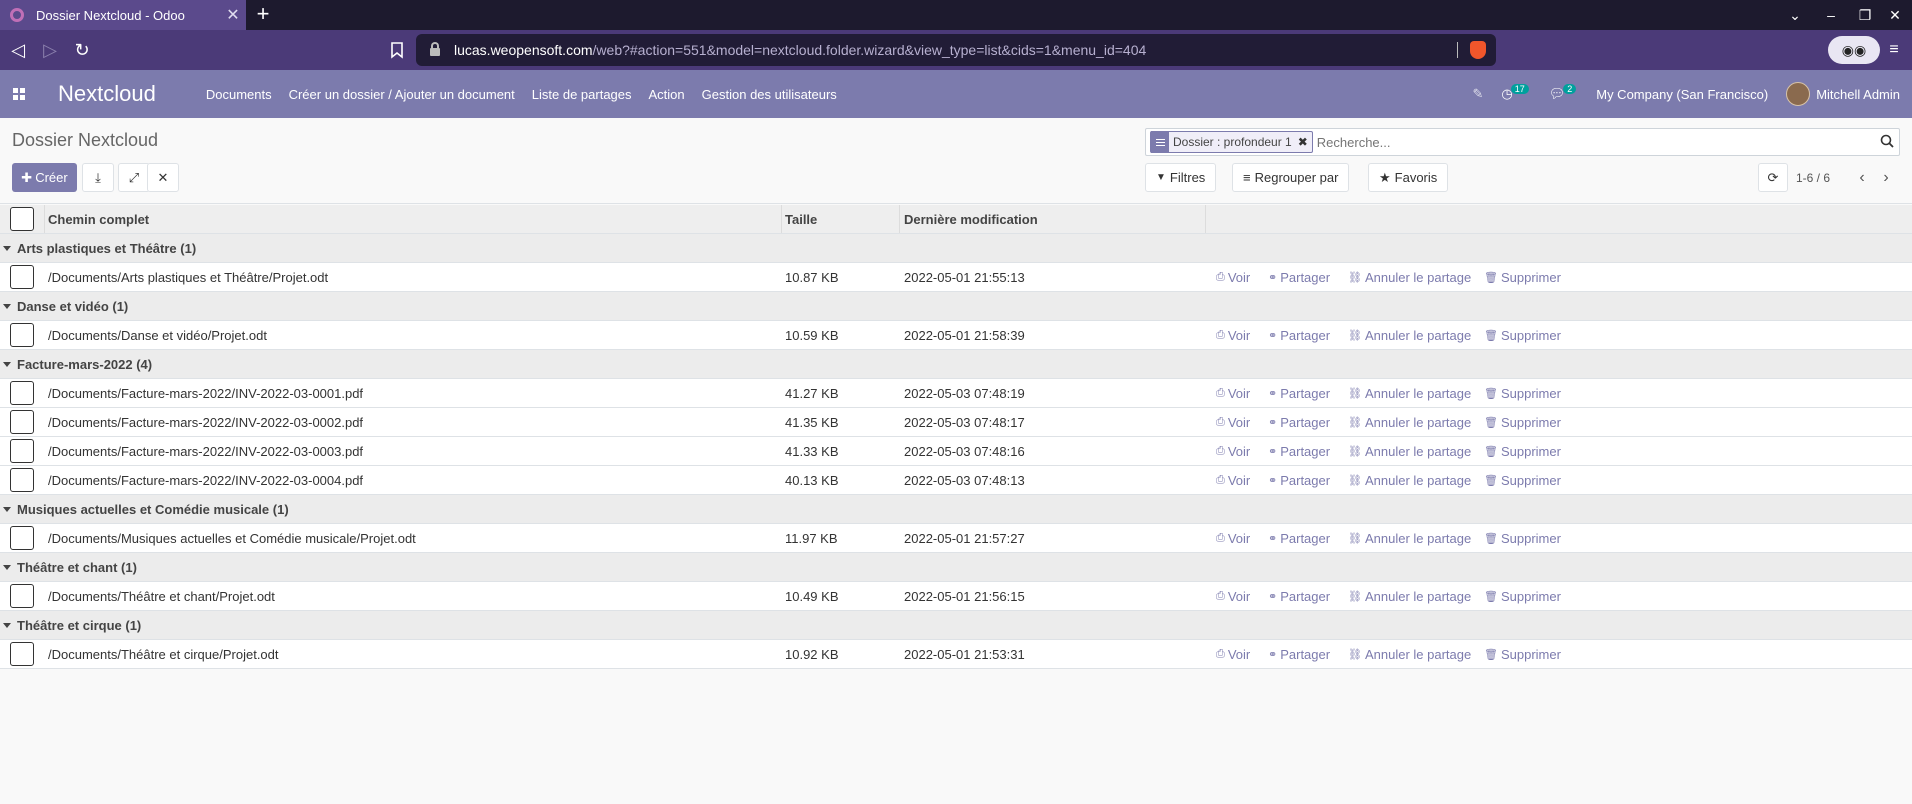  I want to click on collapse-button: ✕, so click(163, 177).